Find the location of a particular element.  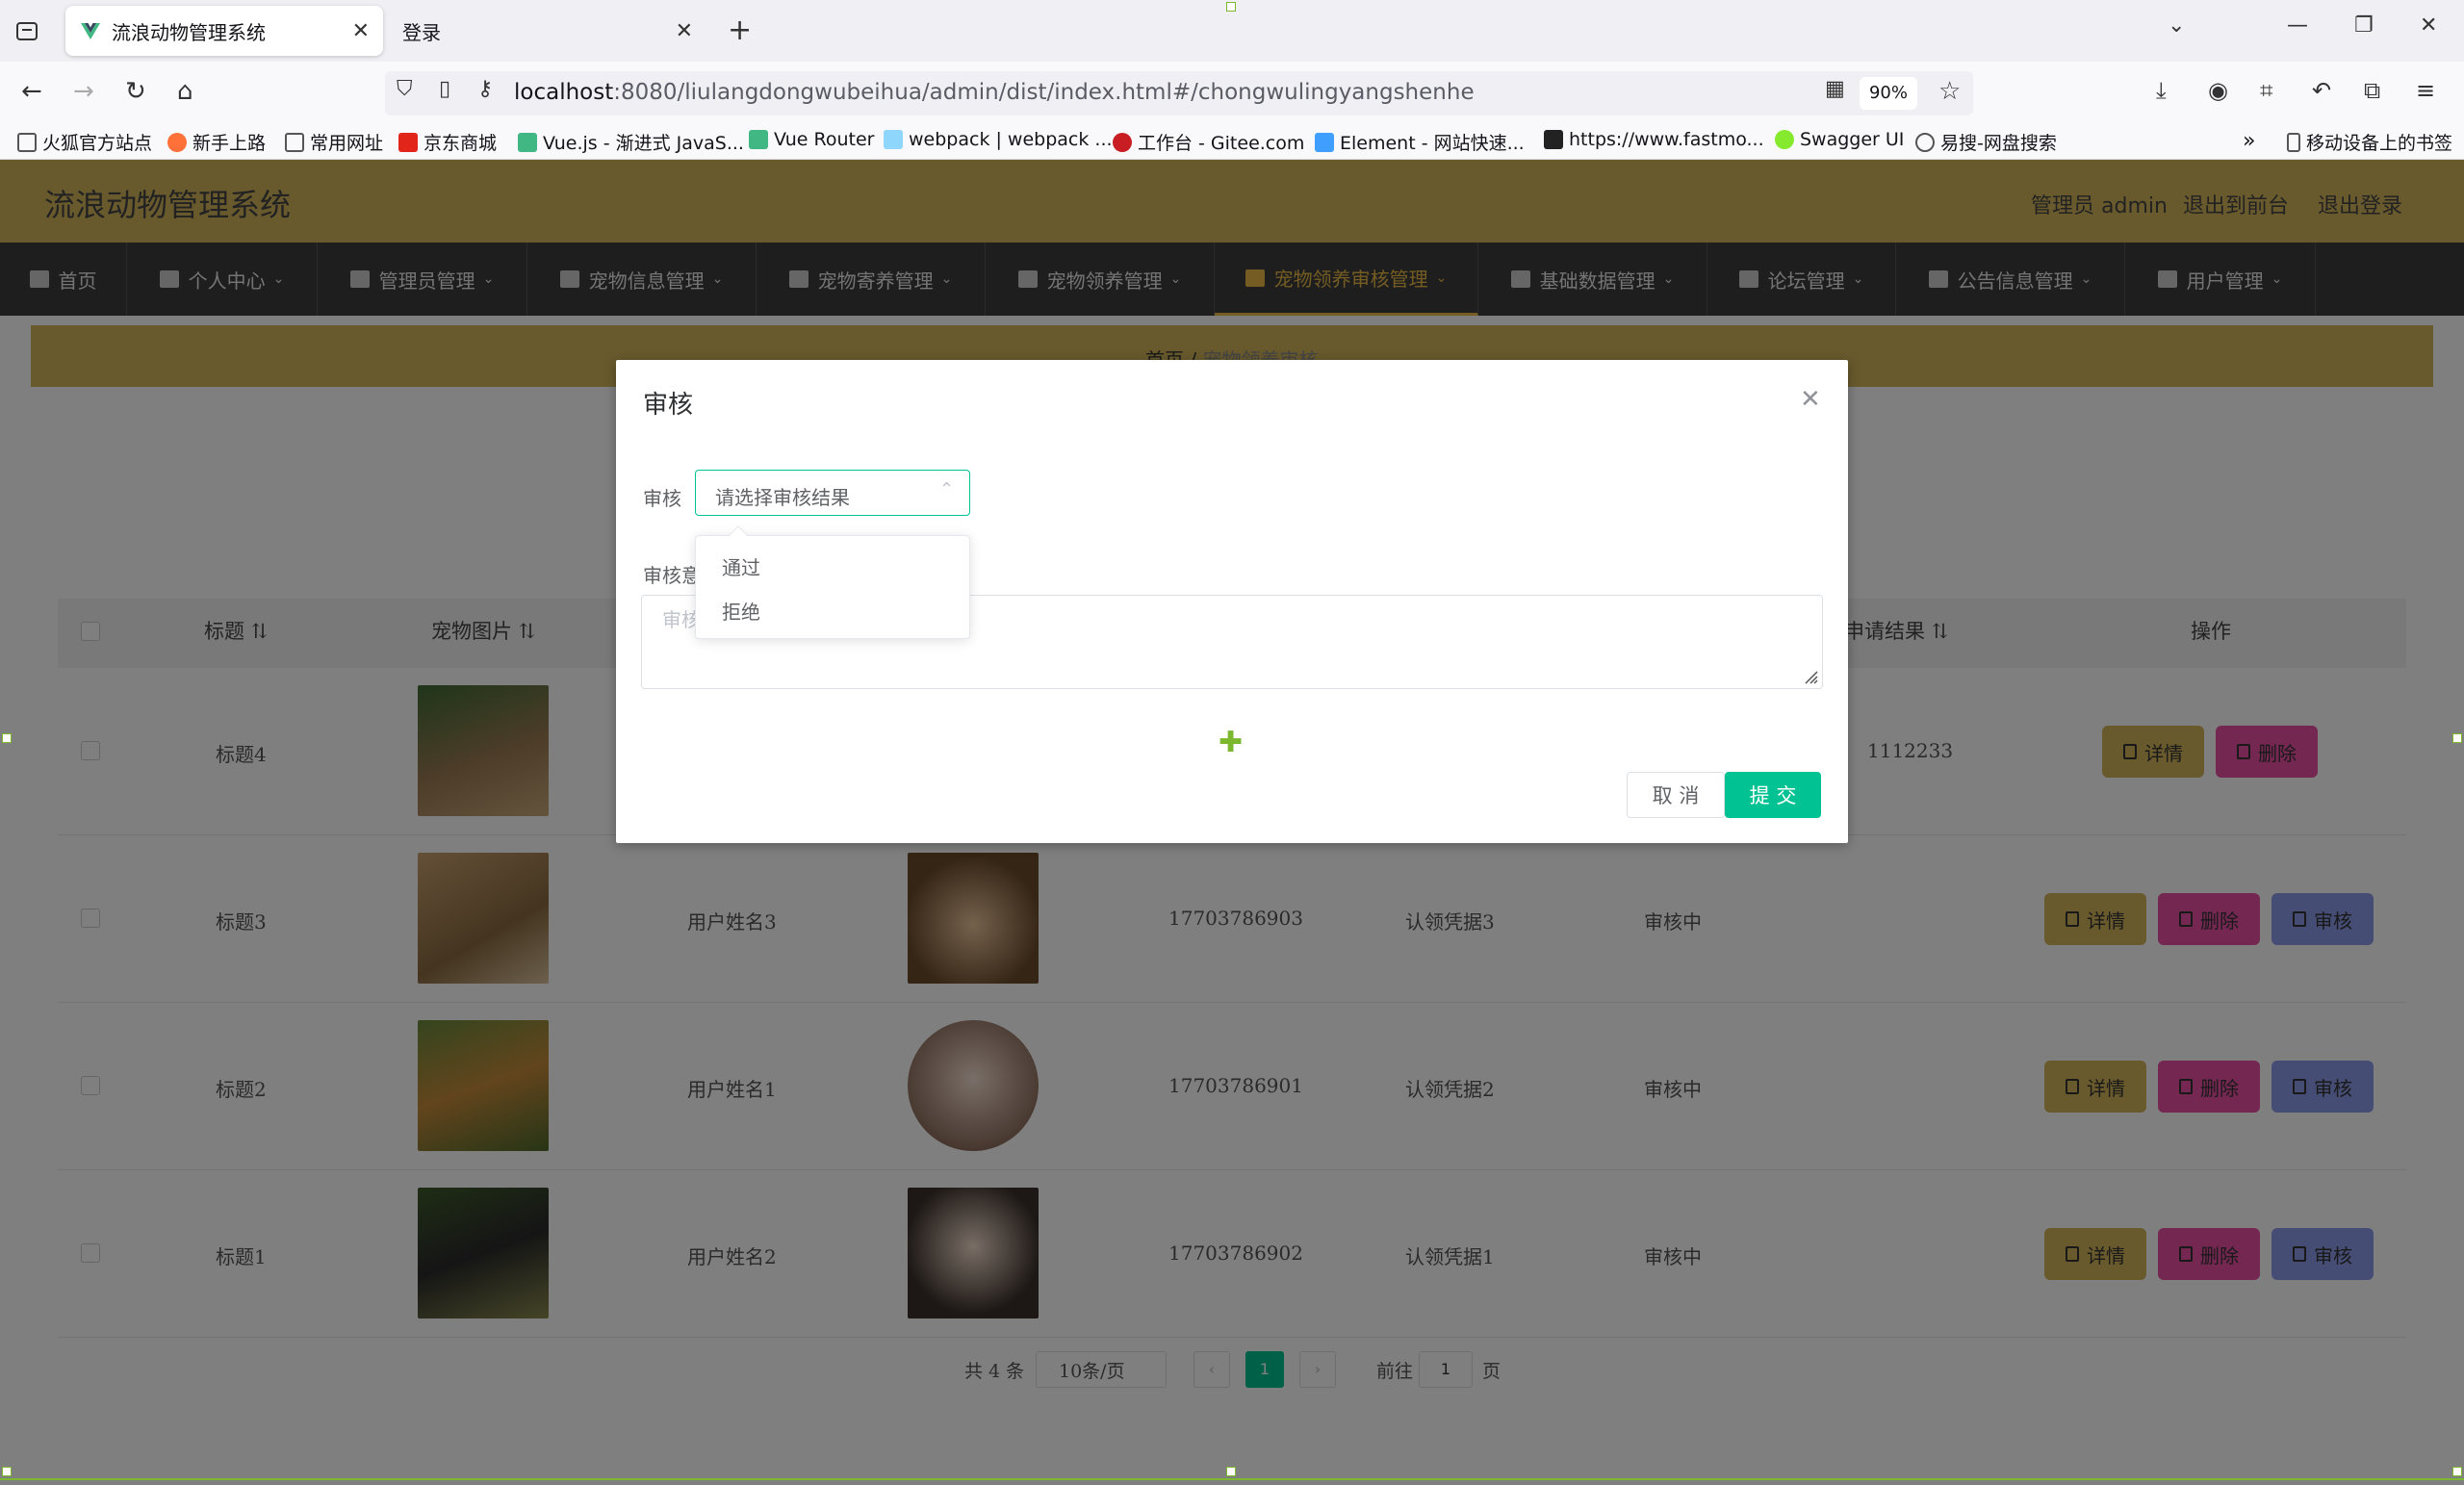

bookmark-star-icon: ☆ is located at coordinates (1949, 91).